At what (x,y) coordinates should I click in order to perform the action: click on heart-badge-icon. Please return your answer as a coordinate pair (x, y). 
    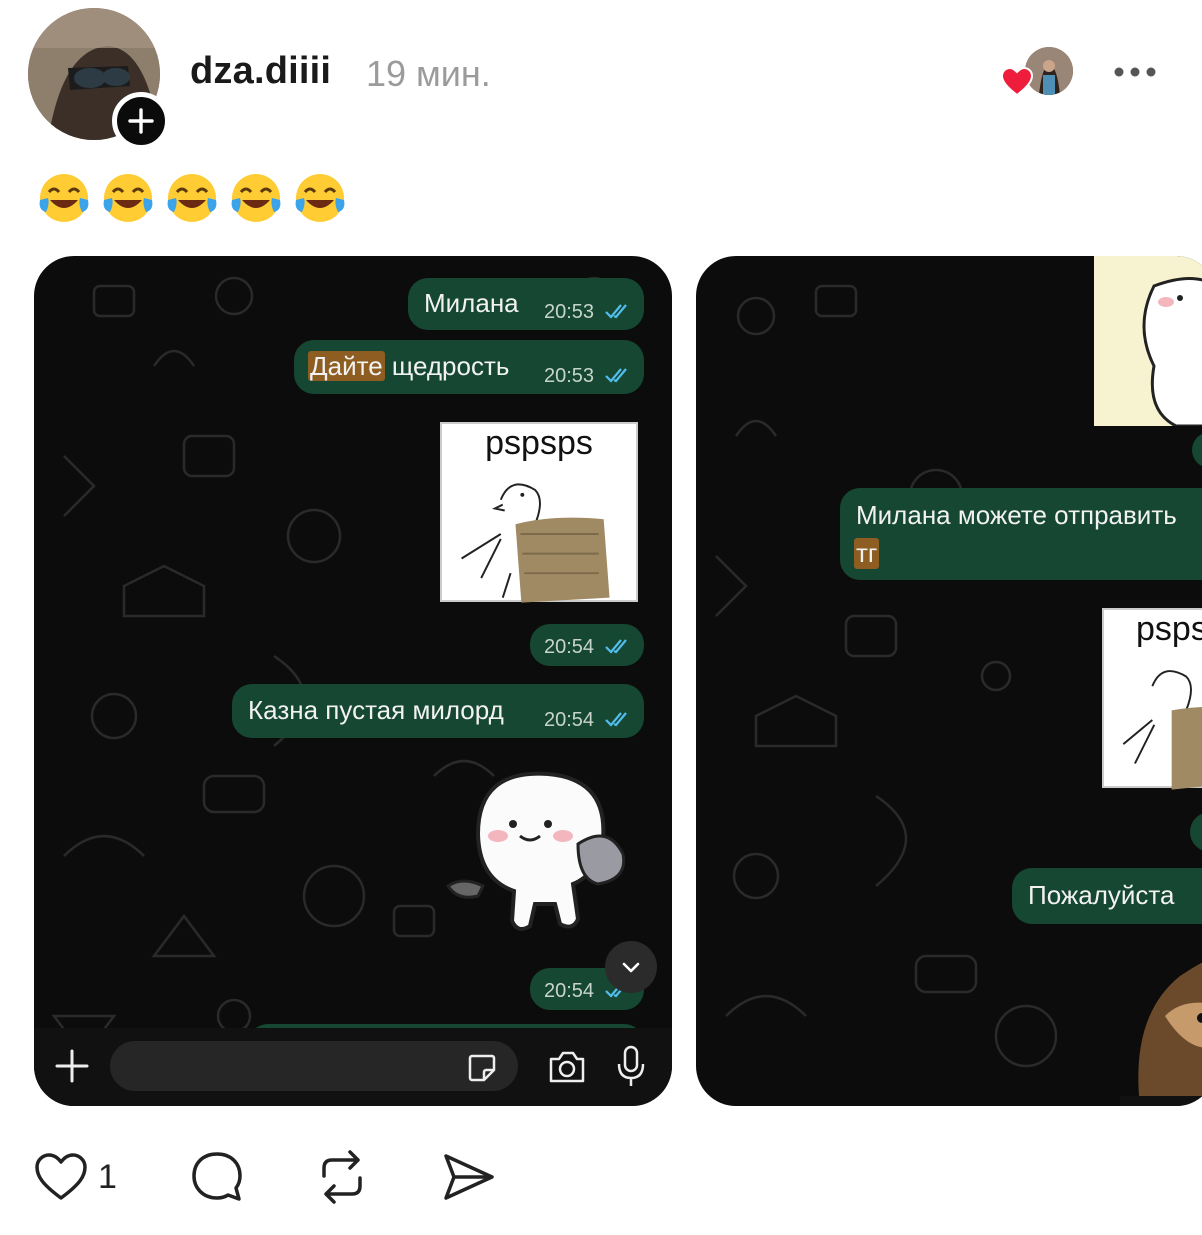
    Looking at the image, I should click on (1017, 82).